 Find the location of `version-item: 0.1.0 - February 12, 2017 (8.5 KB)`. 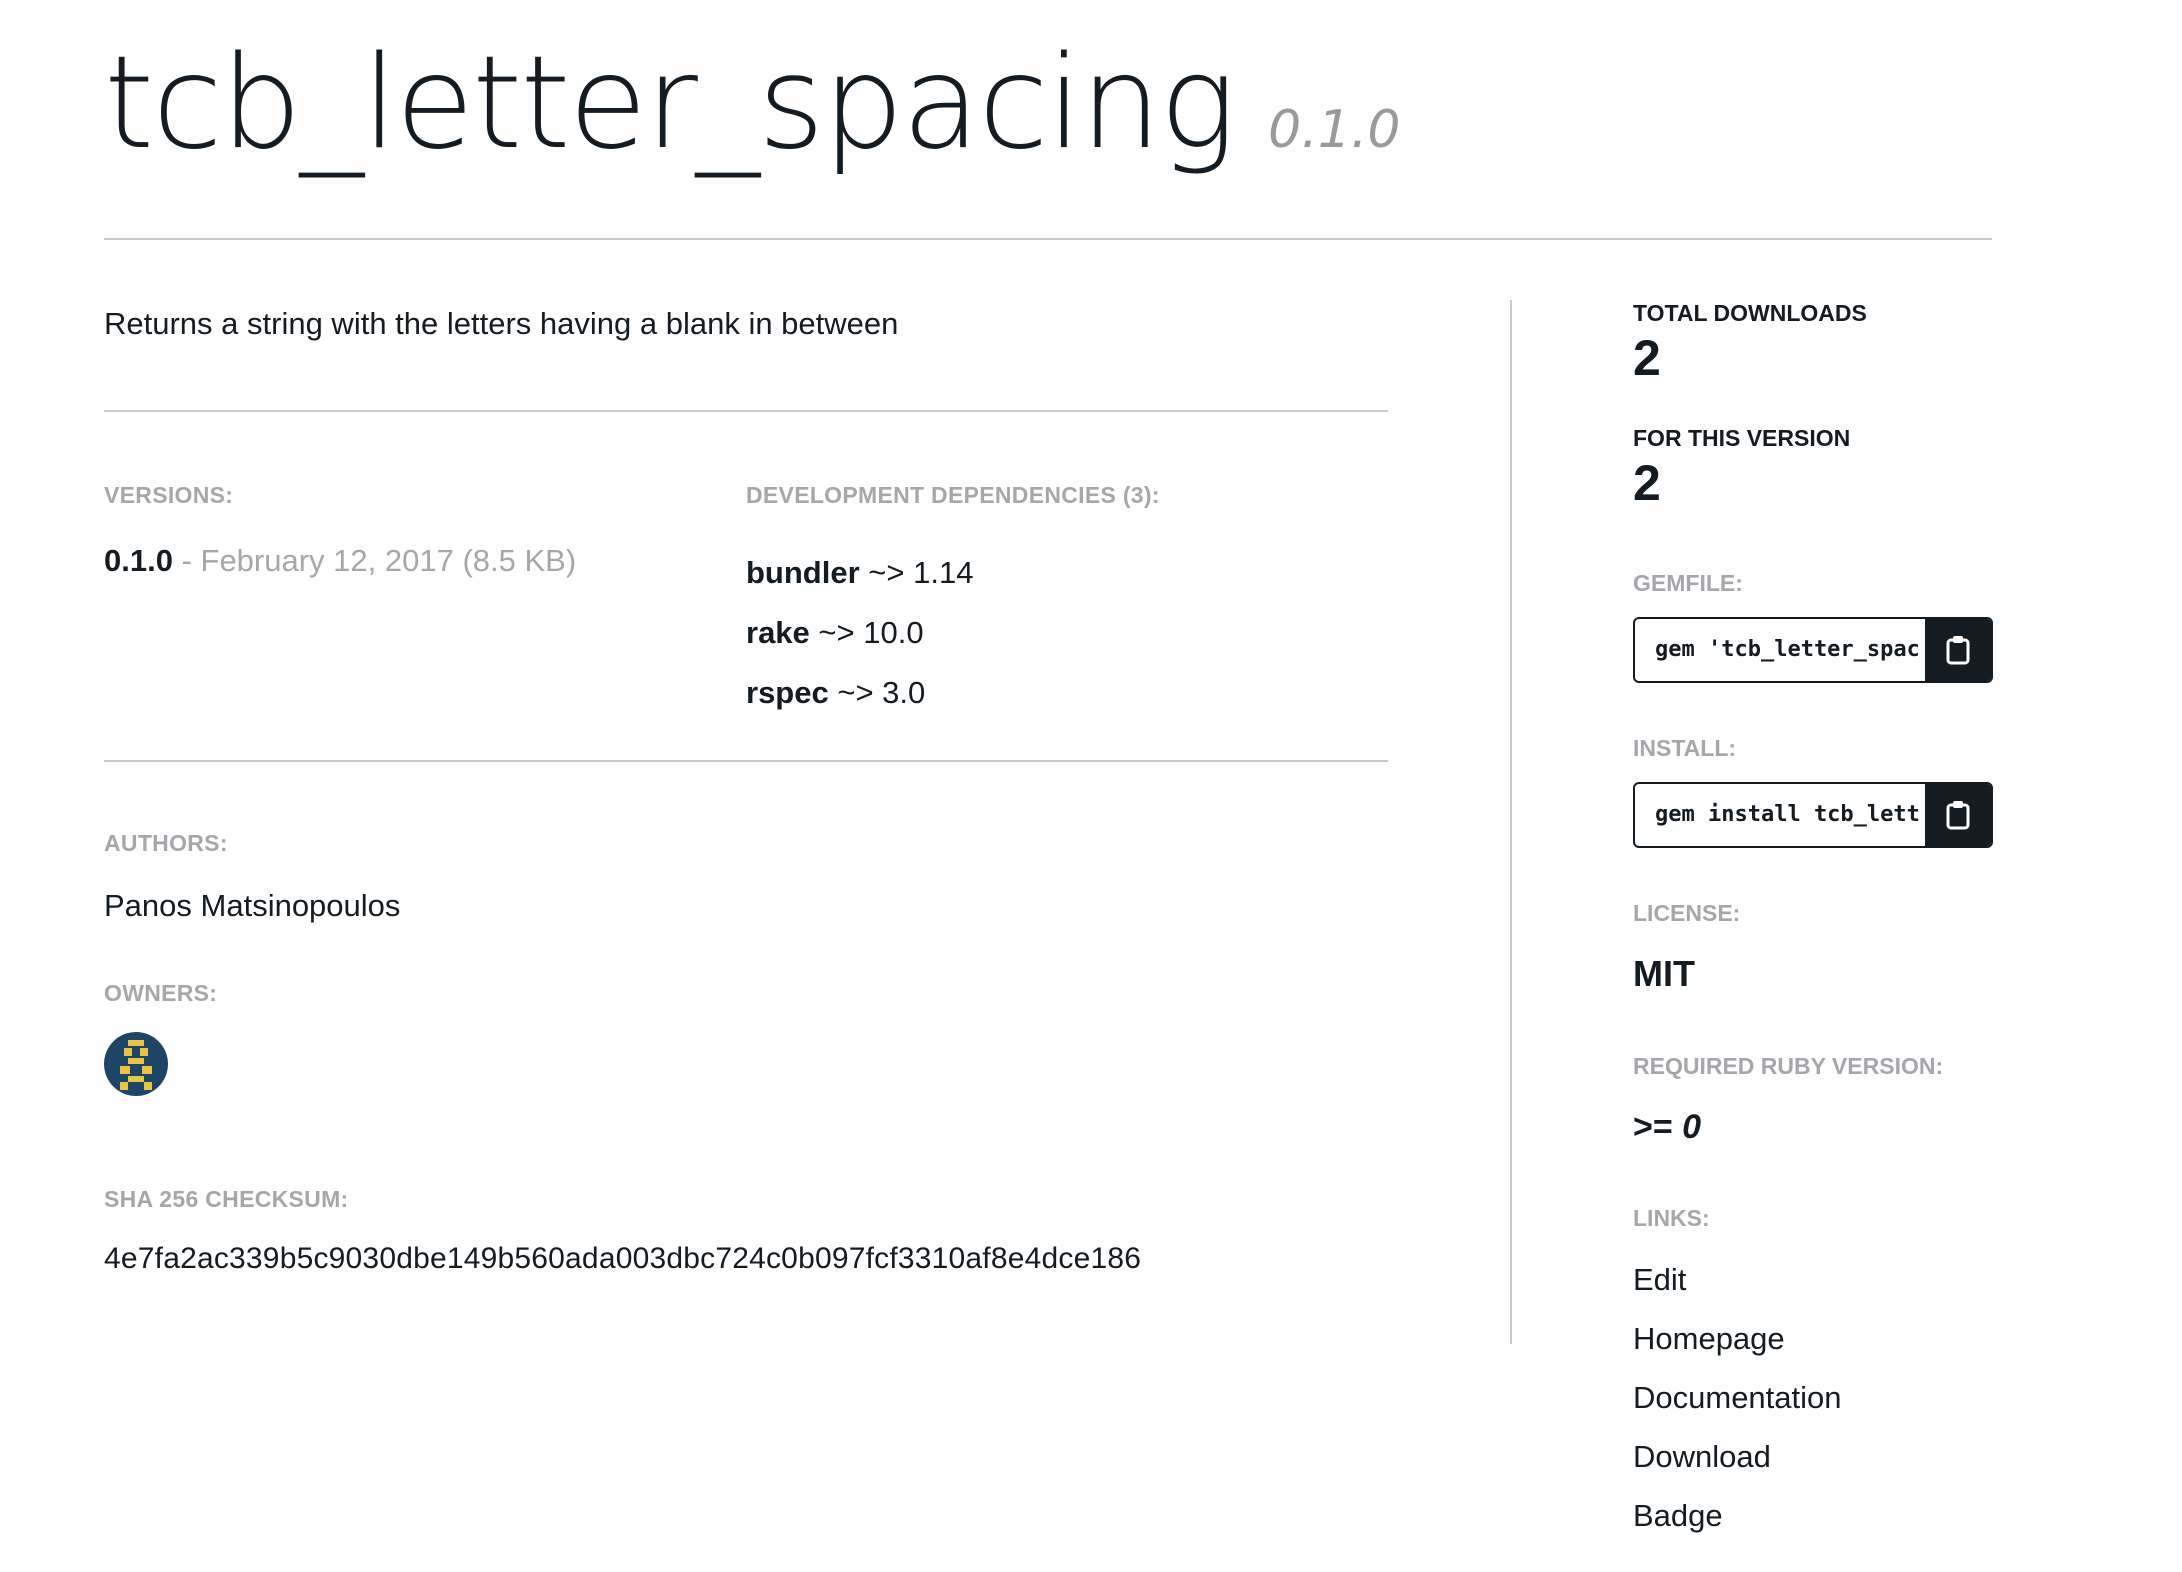

version-item: 0.1.0 - February 12, 2017 (8.5 KB) is located at coordinates (340, 561).